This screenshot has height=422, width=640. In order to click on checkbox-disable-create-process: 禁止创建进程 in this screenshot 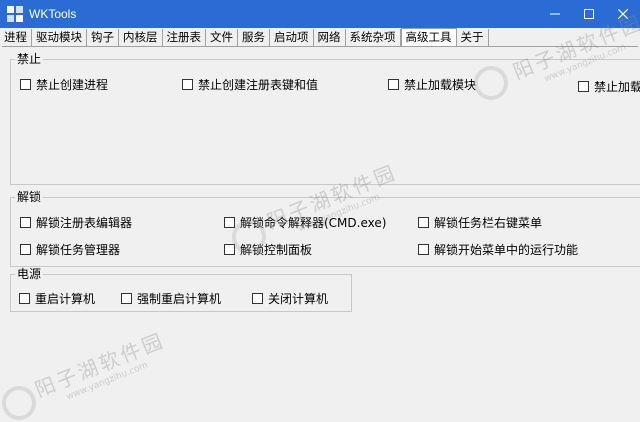, I will do `click(64, 84)`.